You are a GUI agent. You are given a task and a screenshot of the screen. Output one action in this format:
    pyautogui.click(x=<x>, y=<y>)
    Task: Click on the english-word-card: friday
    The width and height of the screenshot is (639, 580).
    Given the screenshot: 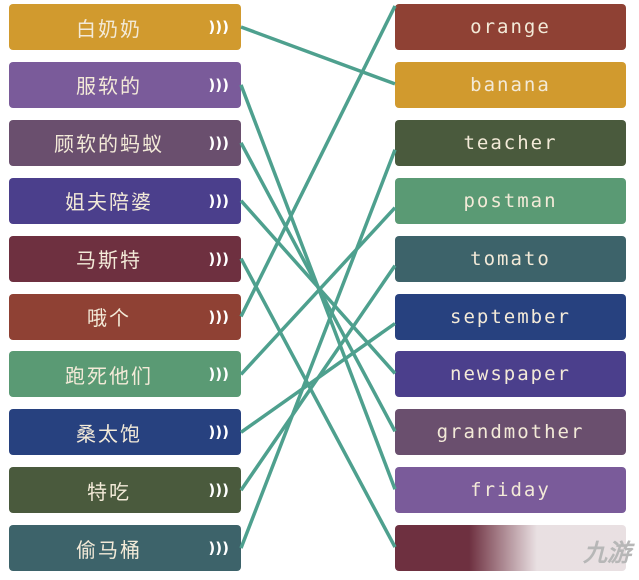 What is the action you would take?
    pyautogui.click(x=510, y=490)
    